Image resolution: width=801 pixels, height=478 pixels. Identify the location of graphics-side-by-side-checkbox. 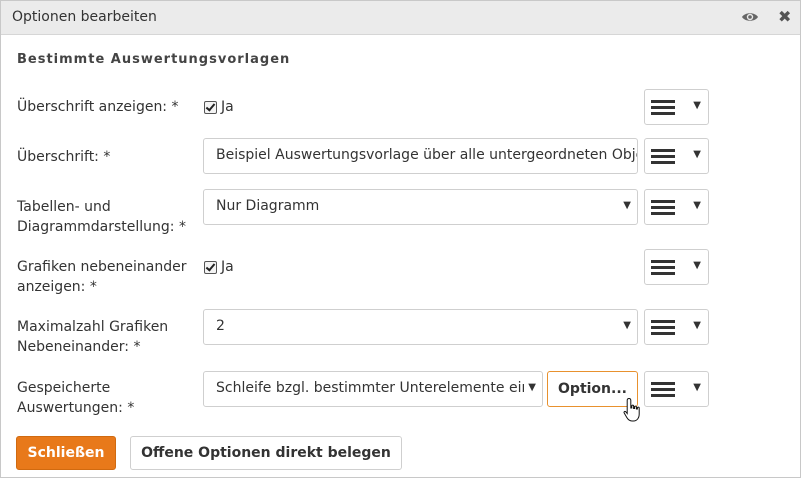
(210, 267).